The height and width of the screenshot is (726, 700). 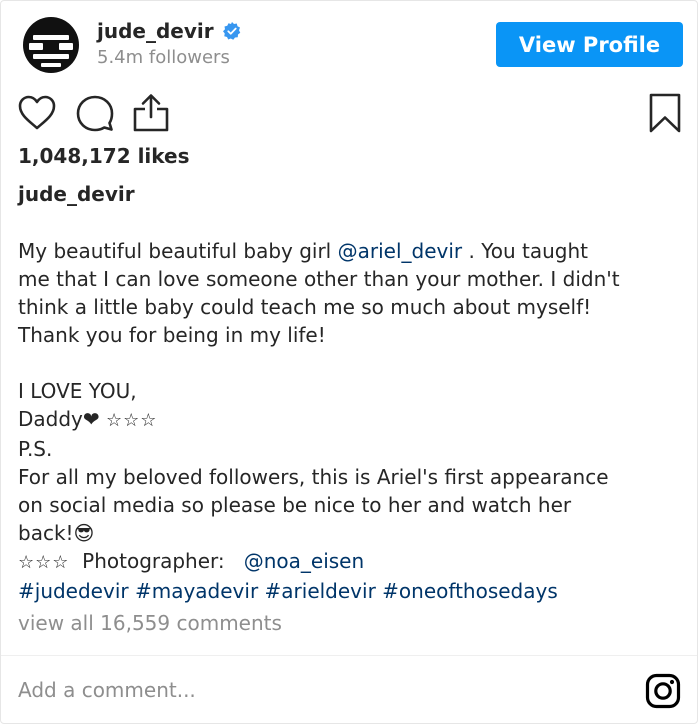 What do you see at coordinates (155, 31) in the screenshot?
I see `username-link: jude_devir` at bounding box center [155, 31].